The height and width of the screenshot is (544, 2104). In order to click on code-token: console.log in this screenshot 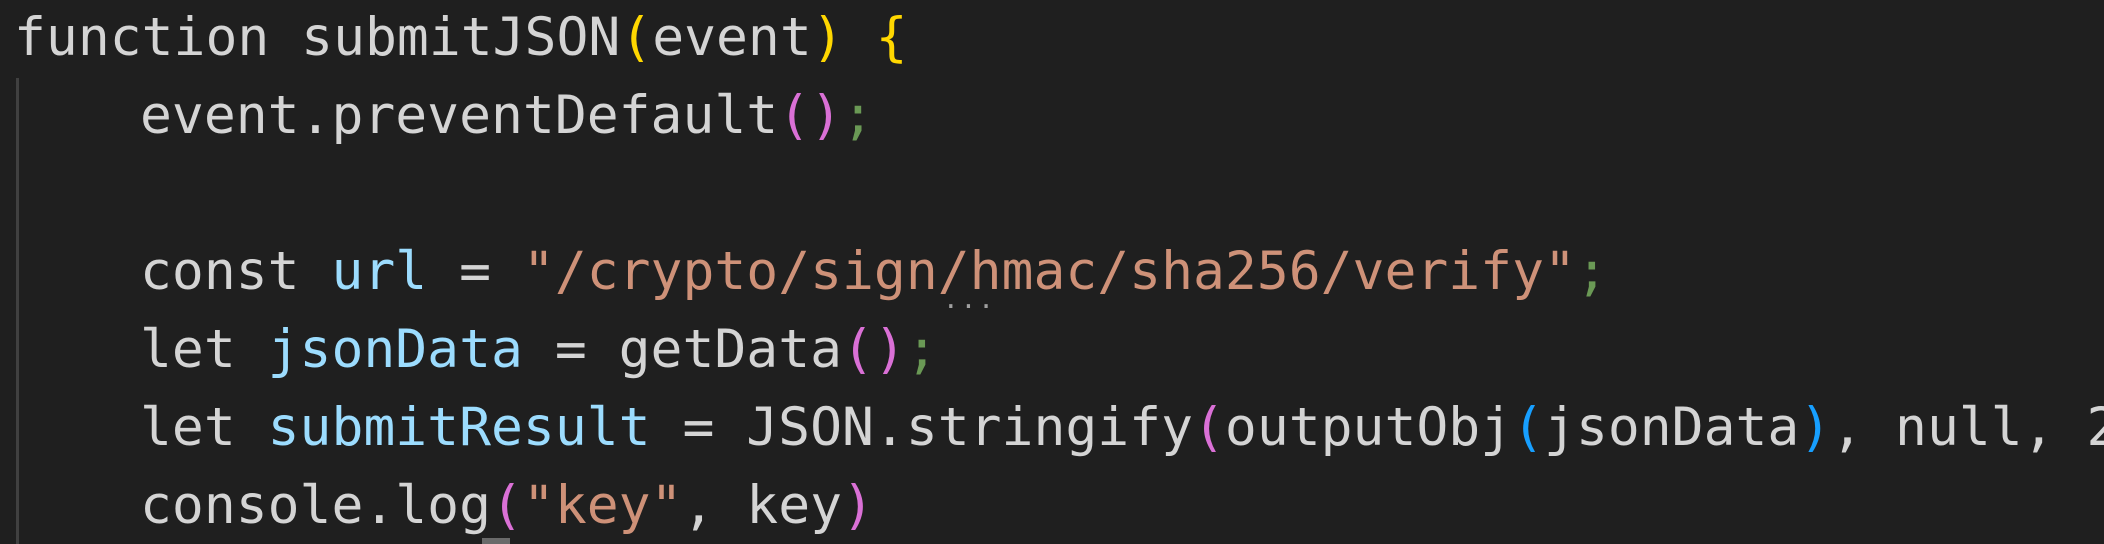, I will do `click(315, 505)`.